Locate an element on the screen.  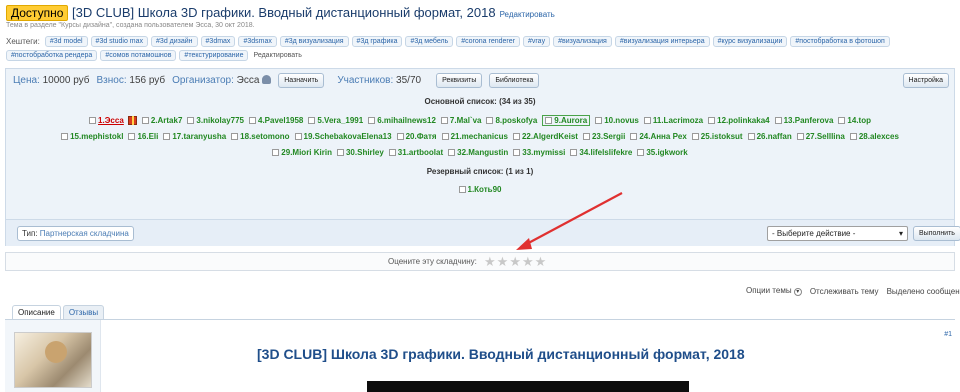
action-select: - Выберите действие - ▾ is located at coordinates (837, 233).